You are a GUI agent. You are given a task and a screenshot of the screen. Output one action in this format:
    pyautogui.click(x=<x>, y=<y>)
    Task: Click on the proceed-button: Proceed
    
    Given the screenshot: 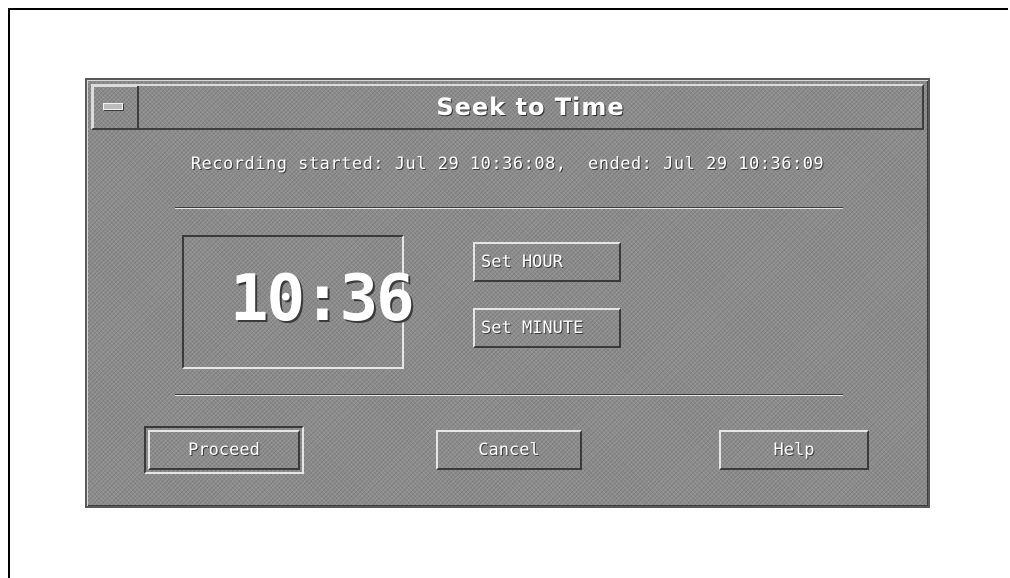 What is the action you would take?
    pyautogui.click(x=224, y=450)
    